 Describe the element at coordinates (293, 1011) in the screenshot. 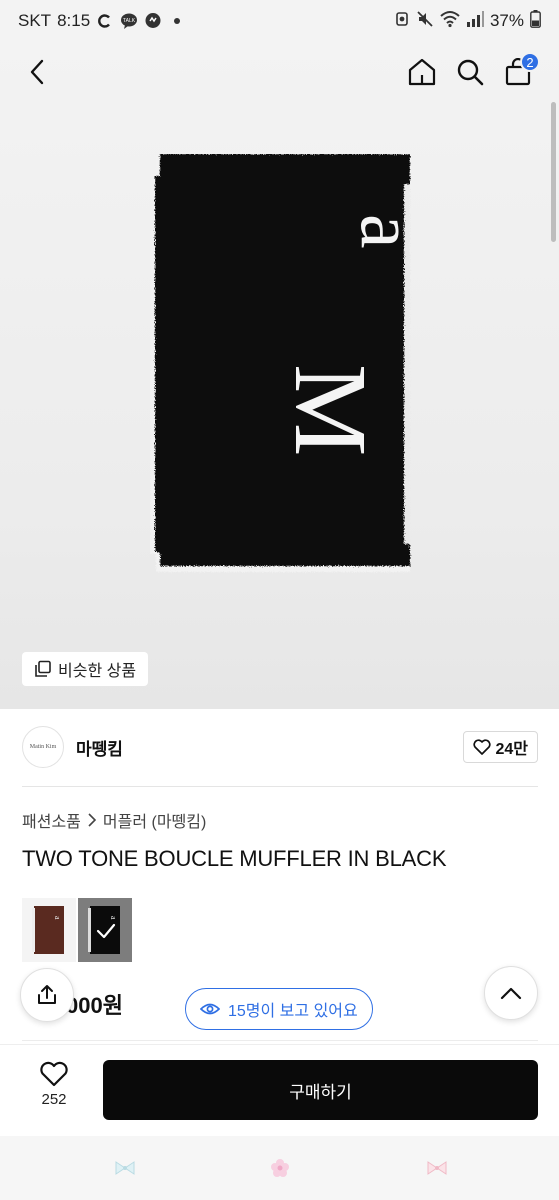

I see `viewers-text: 15명이 보고 있어요` at that location.